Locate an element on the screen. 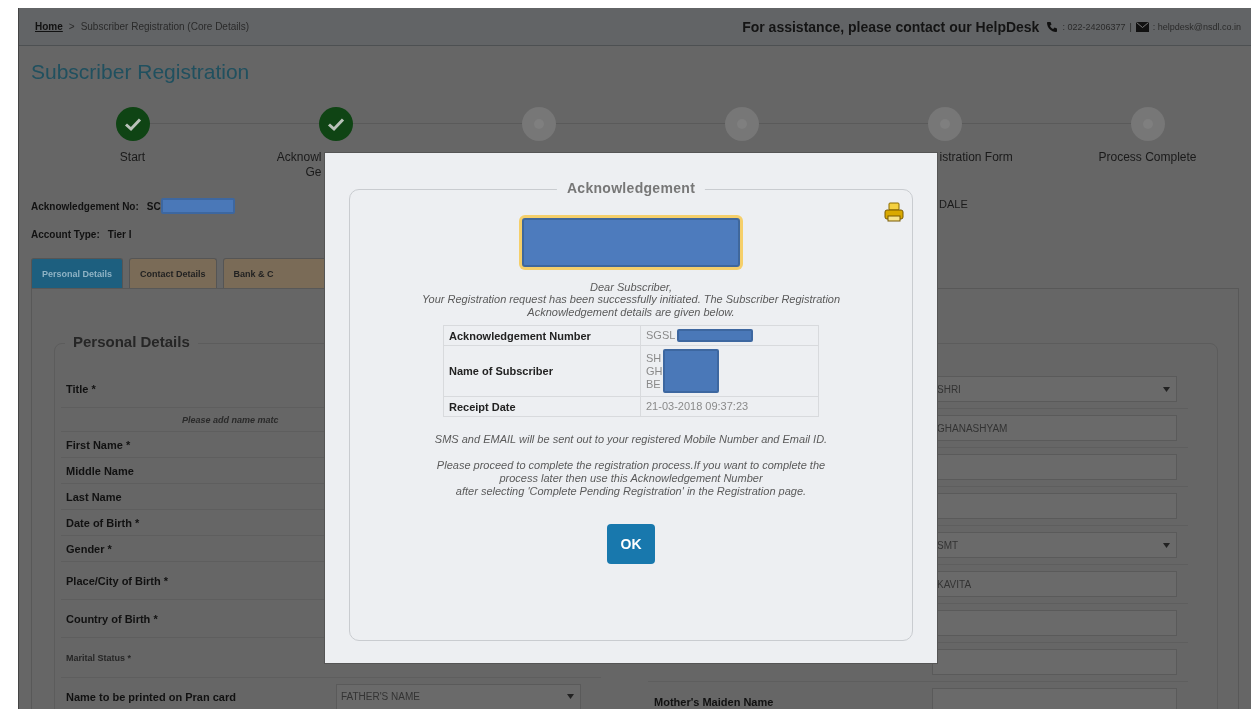 The height and width of the screenshot is (709, 1251). home-link: Home is located at coordinates (49, 26).